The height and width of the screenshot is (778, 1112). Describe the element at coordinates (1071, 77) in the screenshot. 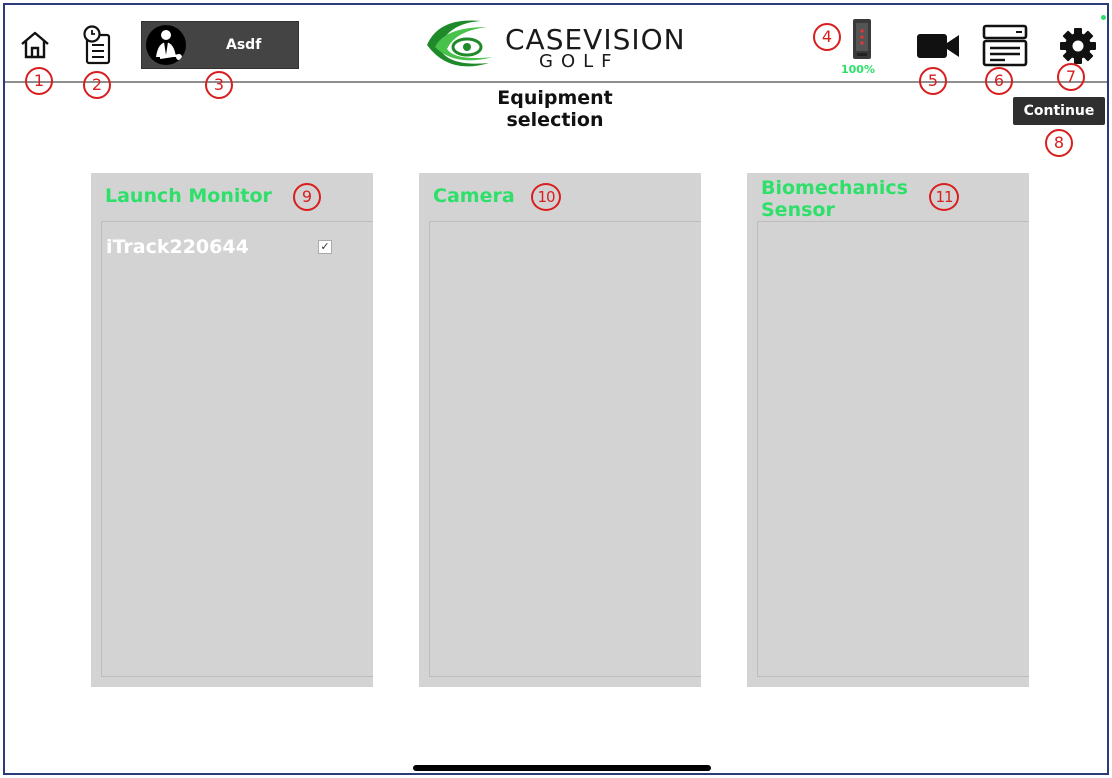

I see `callout-7: 7` at that location.